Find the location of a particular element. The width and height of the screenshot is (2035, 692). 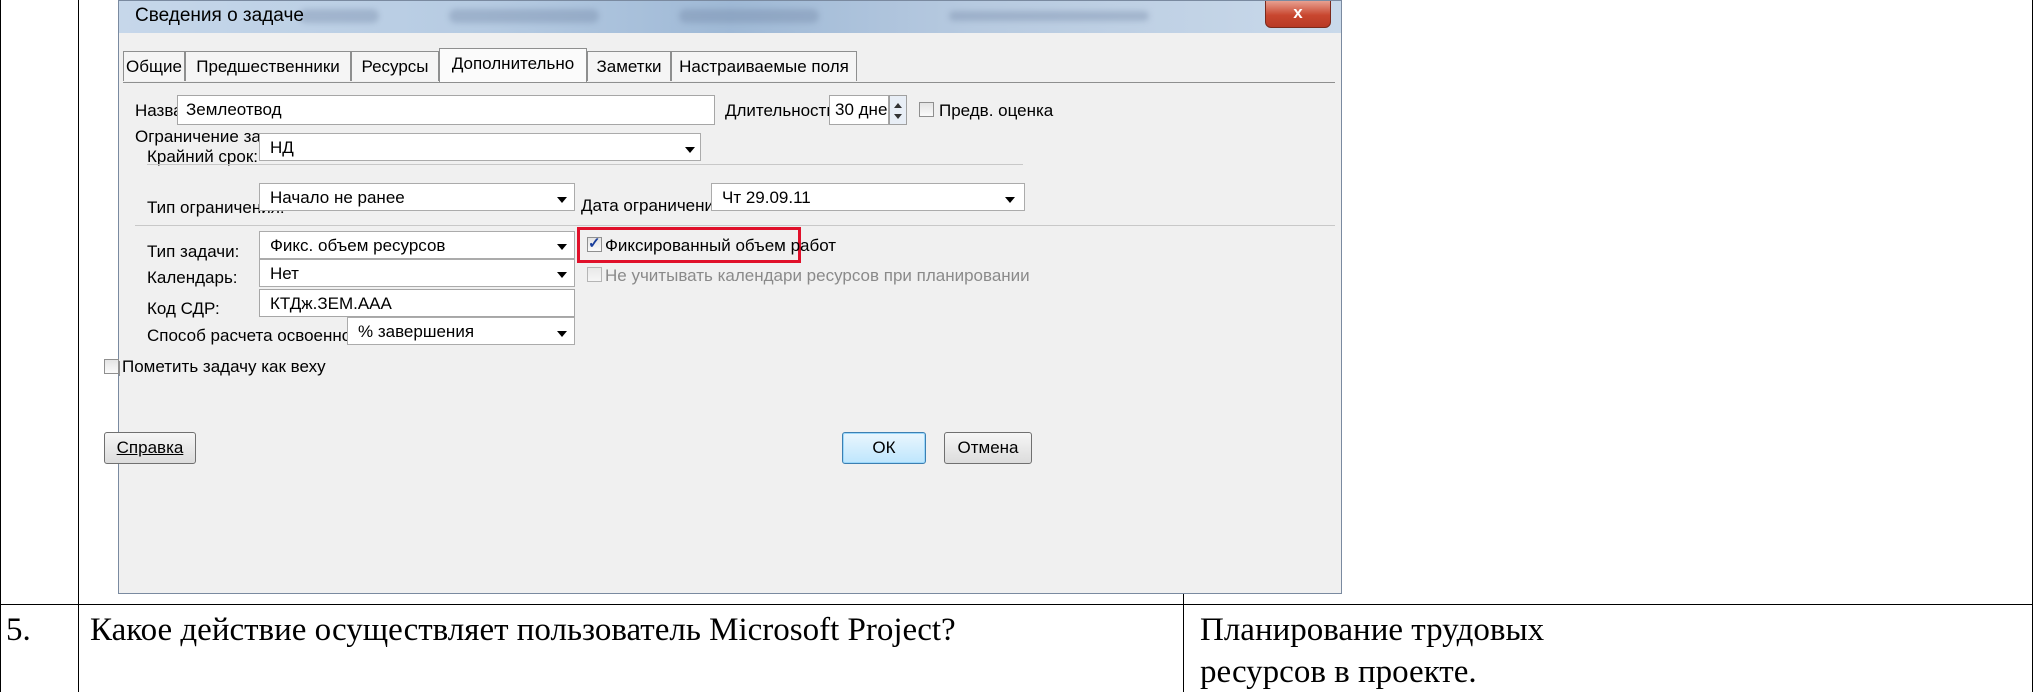

tab-label: Ресурсы is located at coordinates (395, 66).